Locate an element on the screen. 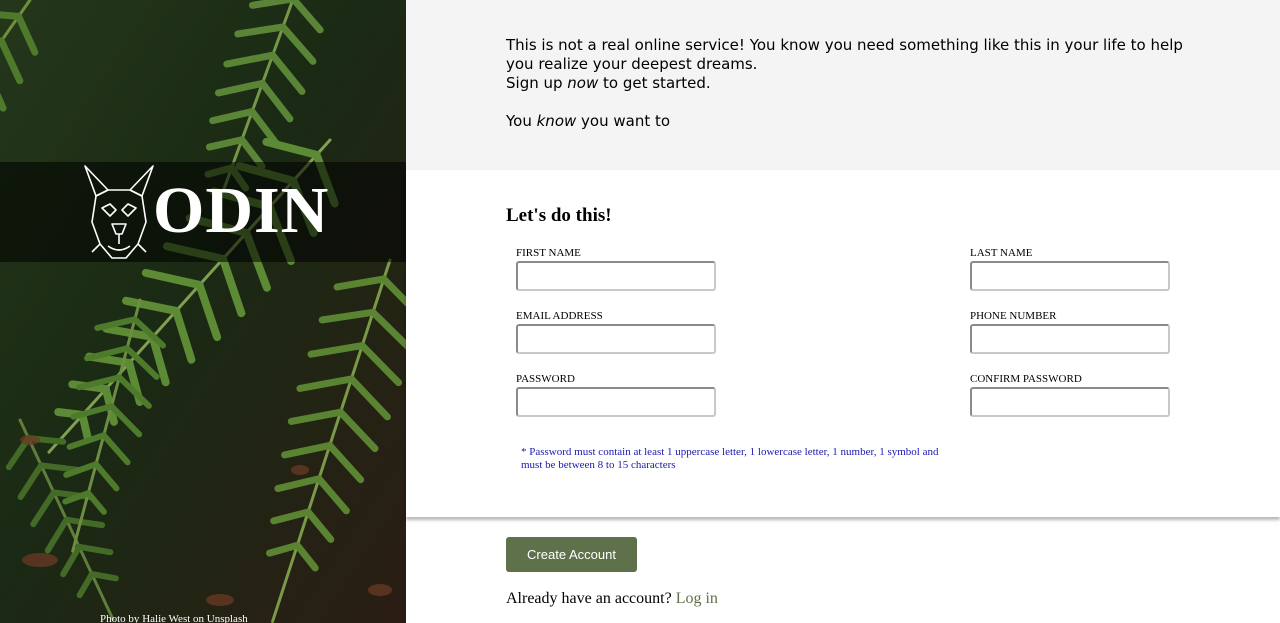  intro-line-2-before: Sign up is located at coordinates (537, 83).